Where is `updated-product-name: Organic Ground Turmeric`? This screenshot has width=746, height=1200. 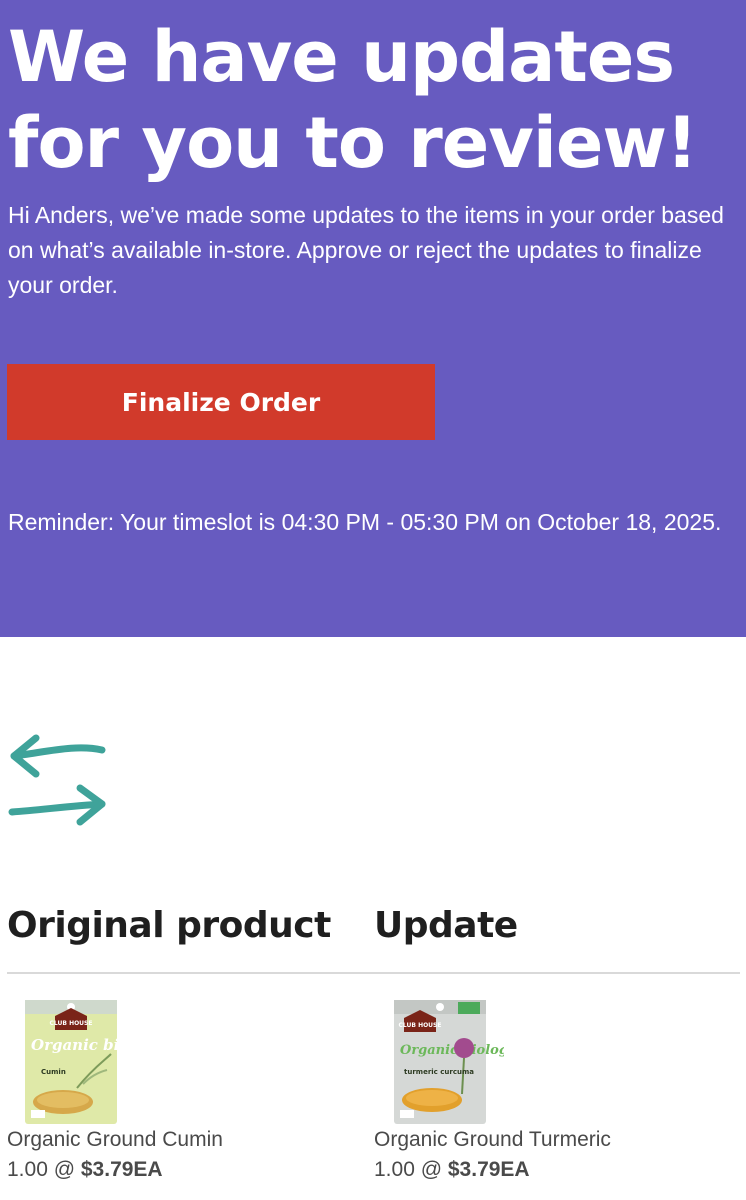 updated-product-name: Organic Ground Turmeric is located at coordinates (492, 1139).